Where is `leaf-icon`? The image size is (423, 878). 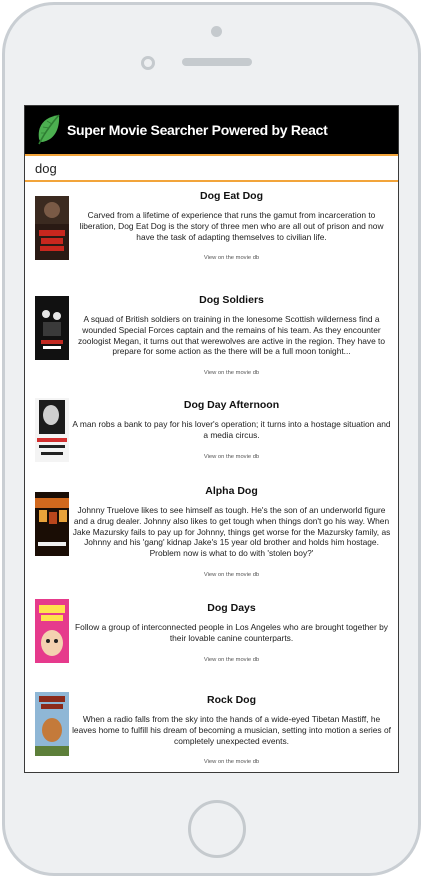
leaf-icon is located at coordinates (49, 129).